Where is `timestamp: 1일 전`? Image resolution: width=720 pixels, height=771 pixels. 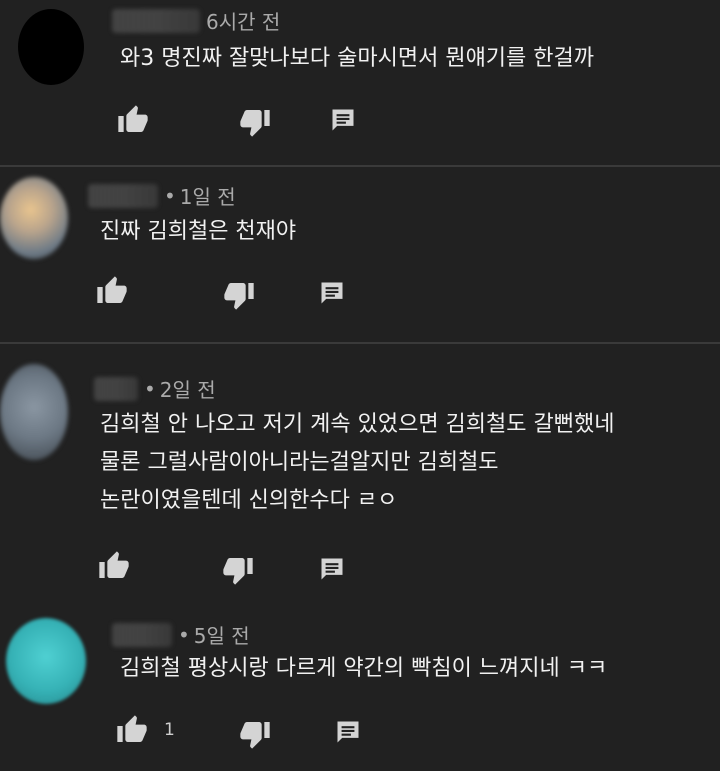
timestamp: 1일 전 is located at coordinates (207, 197).